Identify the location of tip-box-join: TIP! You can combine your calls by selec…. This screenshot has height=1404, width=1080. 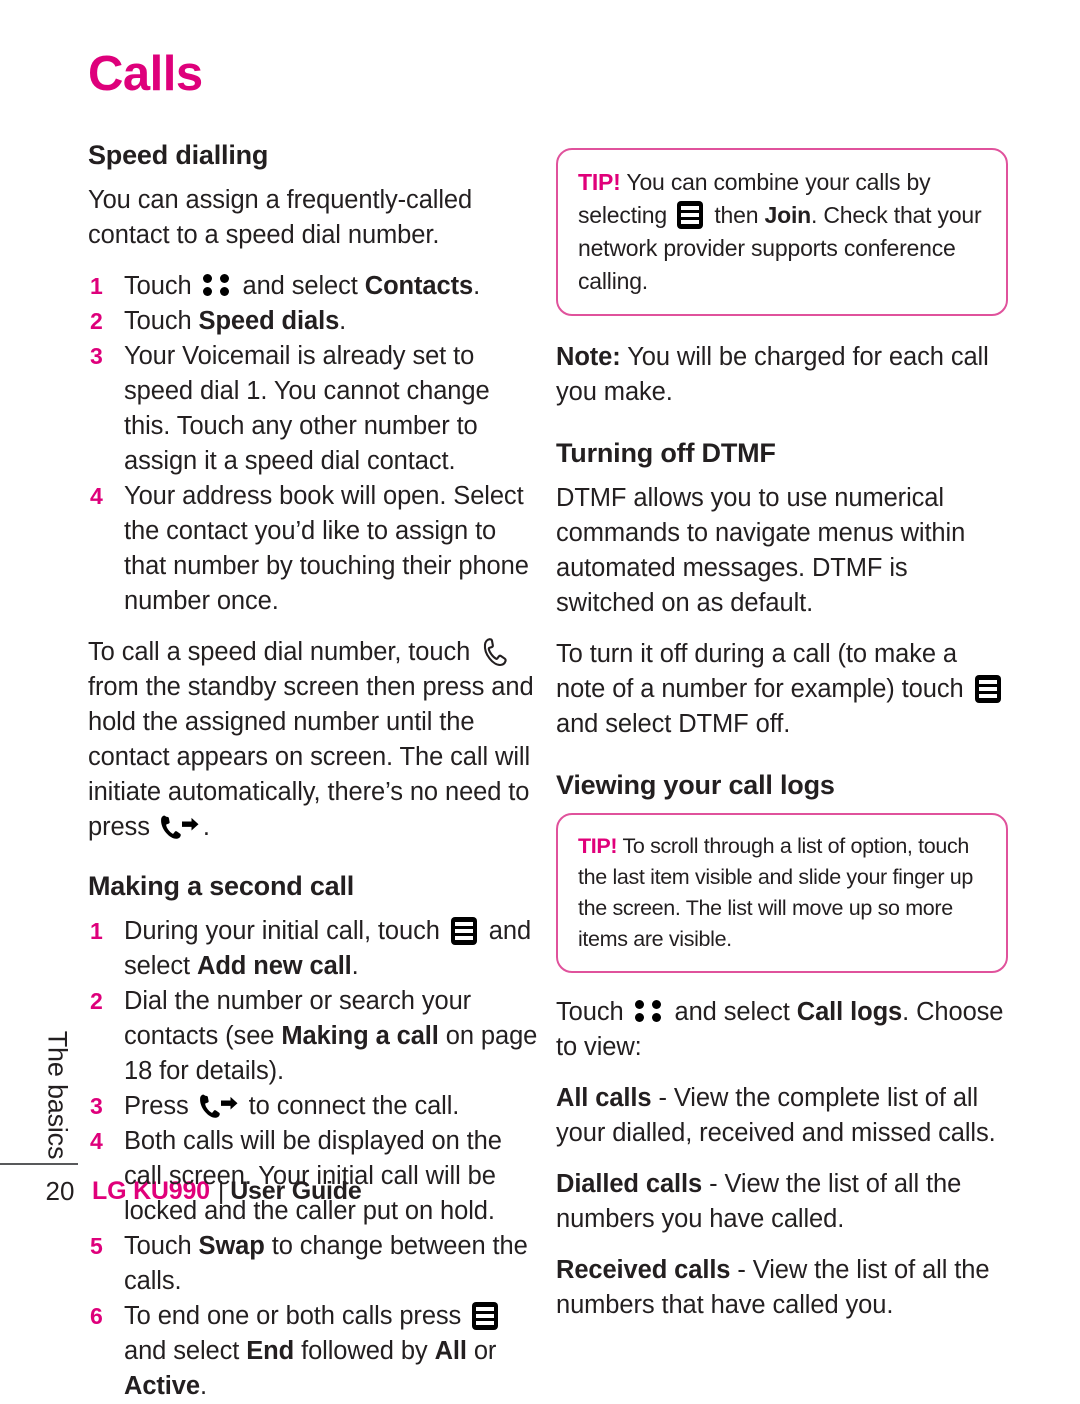
(782, 232).